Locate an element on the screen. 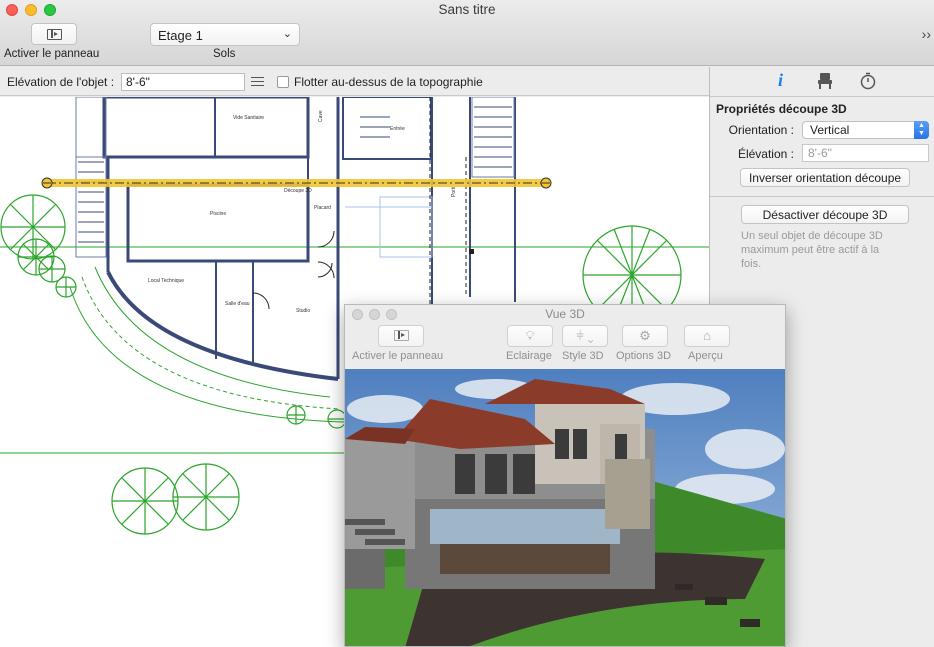 This screenshot has width=934, height=647. house-icon: ⌂ is located at coordinates (707, 335).